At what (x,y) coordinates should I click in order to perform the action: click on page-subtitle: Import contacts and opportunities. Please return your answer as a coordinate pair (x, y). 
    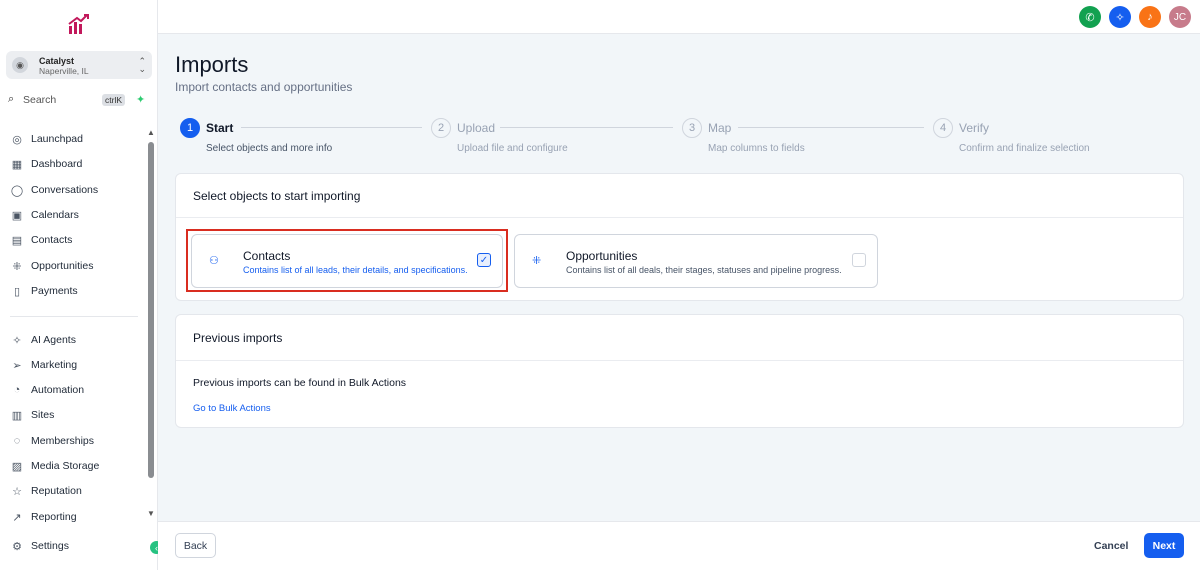
    Looking at the image, I should click on (264, 87).